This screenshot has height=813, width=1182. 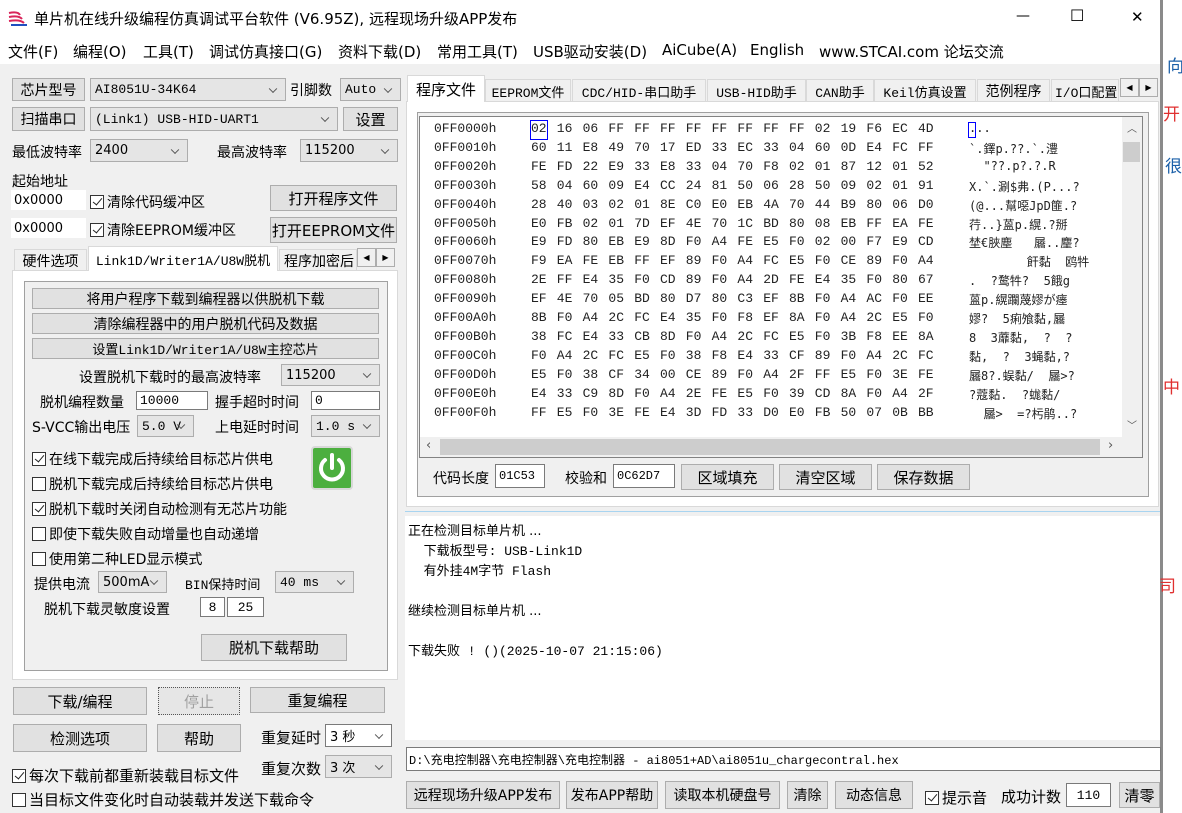 I want to click on tab-can-assistant: CAN助手, so click(x=840, y=90).